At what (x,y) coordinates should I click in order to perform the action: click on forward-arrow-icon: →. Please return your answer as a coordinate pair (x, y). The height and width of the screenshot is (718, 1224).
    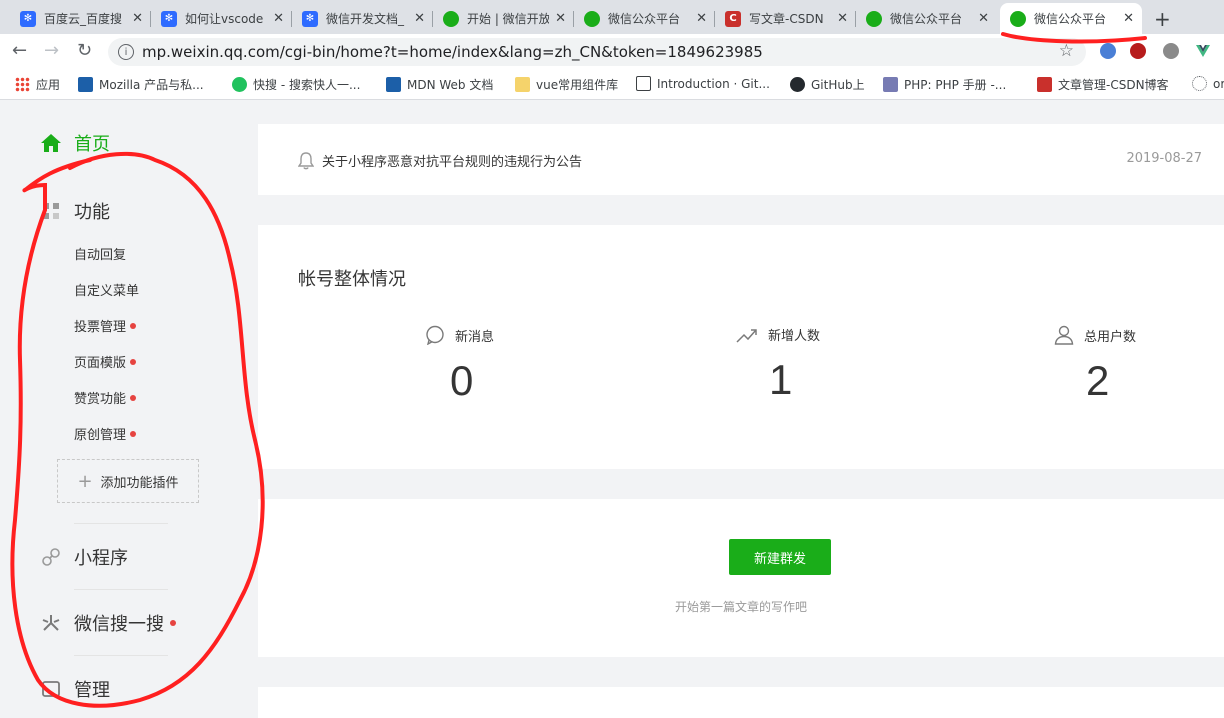
    Looking at the image, I should click on (51, 50).